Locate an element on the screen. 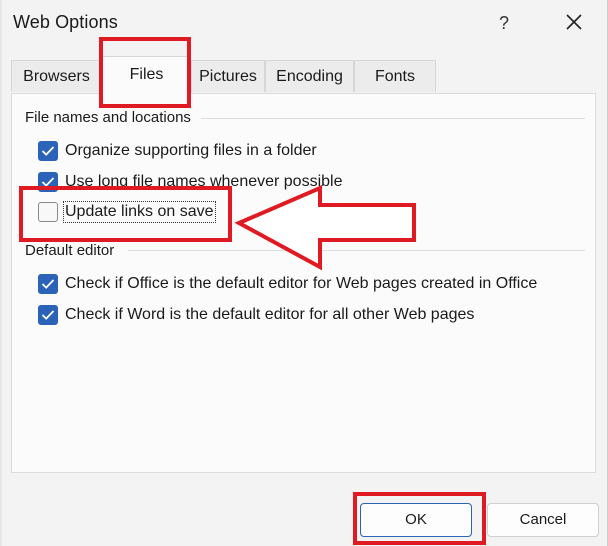 The height and width of the screenshot is (546, 608). option-organize-supporting-files: Organize supporting files in a folder is located at coordinates (177, 151).